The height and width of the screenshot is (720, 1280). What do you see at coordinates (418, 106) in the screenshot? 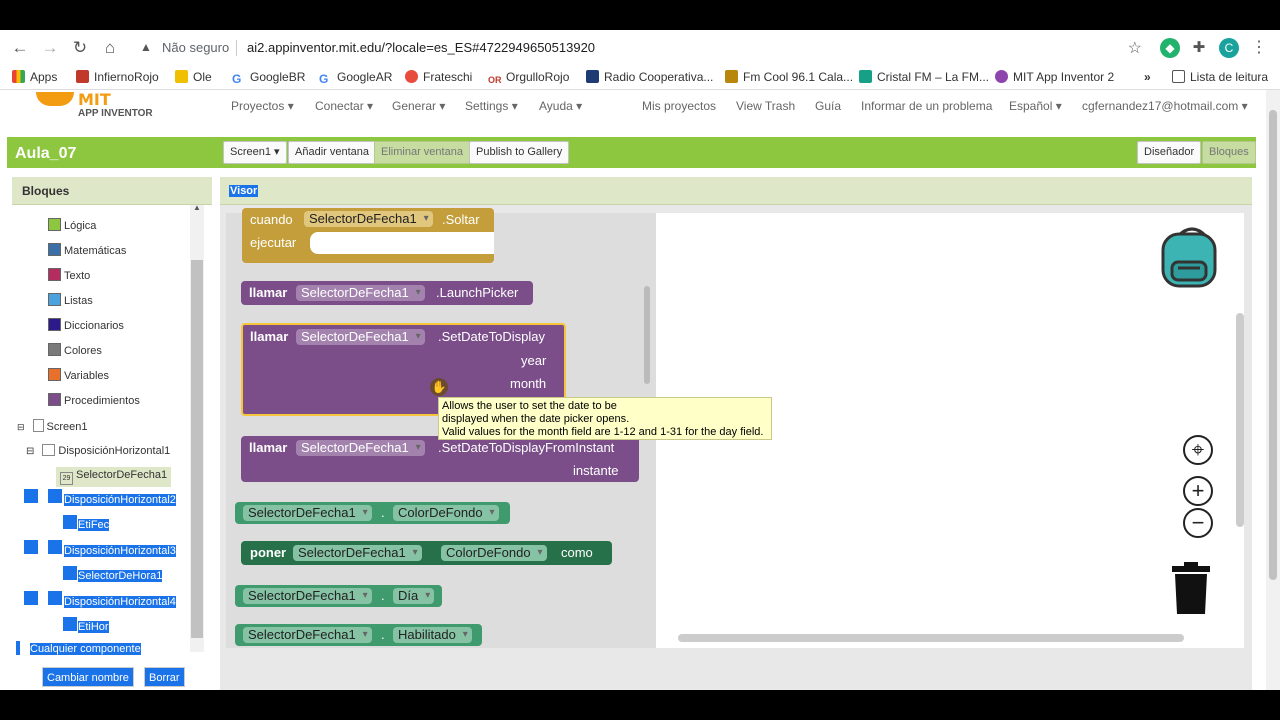
I see `menu-build: Generar ▾` at bounding box center [418, 106].